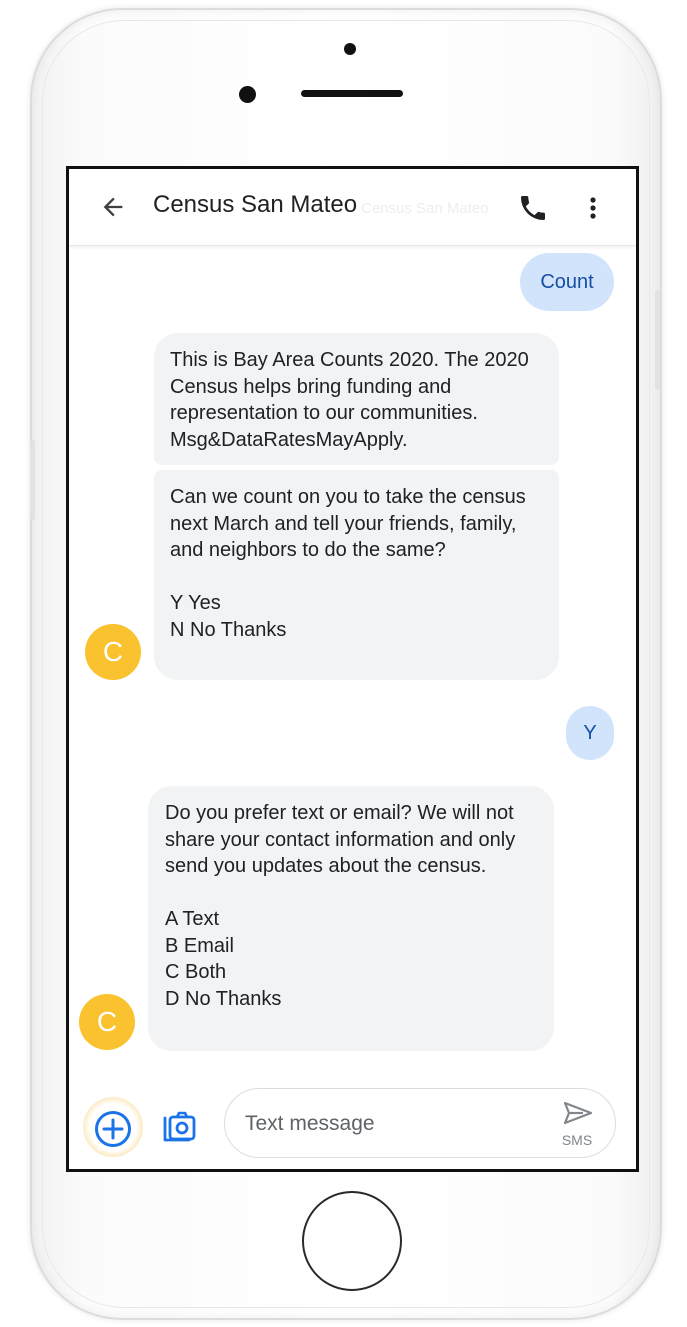  I want to click on conversation-header: Census San Mateo Census San Mateo, so click(352, 207).